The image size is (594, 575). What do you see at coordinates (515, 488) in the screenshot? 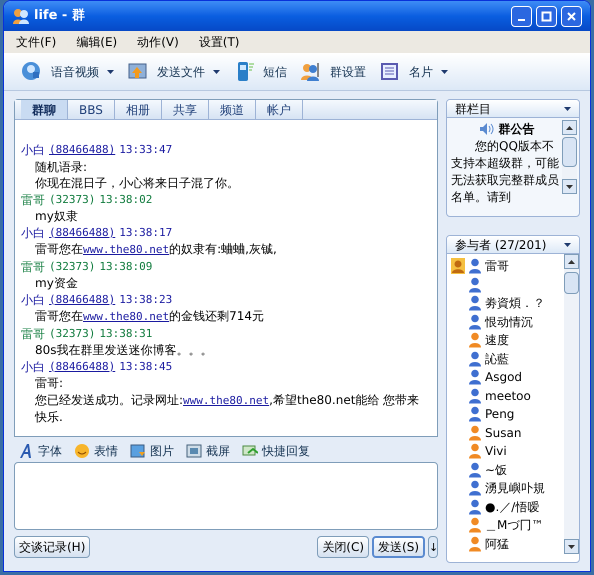
I see `member-name: 湧見嶼卟規` at bounding box center [515, 488].